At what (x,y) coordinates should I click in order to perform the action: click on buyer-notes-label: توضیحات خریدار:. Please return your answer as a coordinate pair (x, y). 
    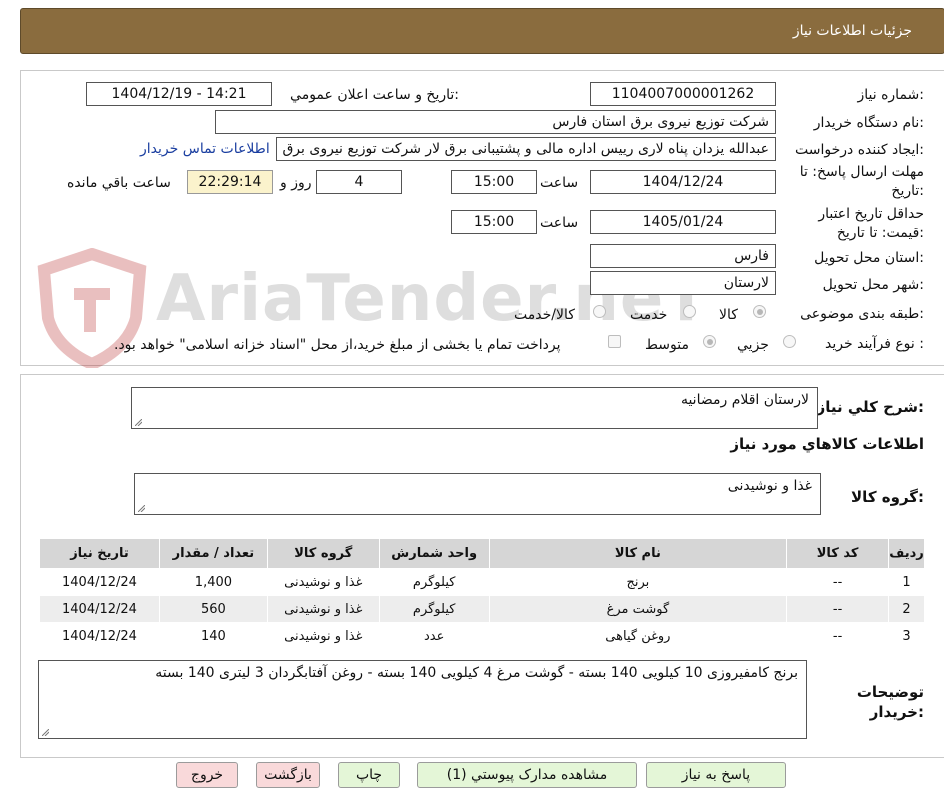
    Looking at the image, I should click on (890, 702).